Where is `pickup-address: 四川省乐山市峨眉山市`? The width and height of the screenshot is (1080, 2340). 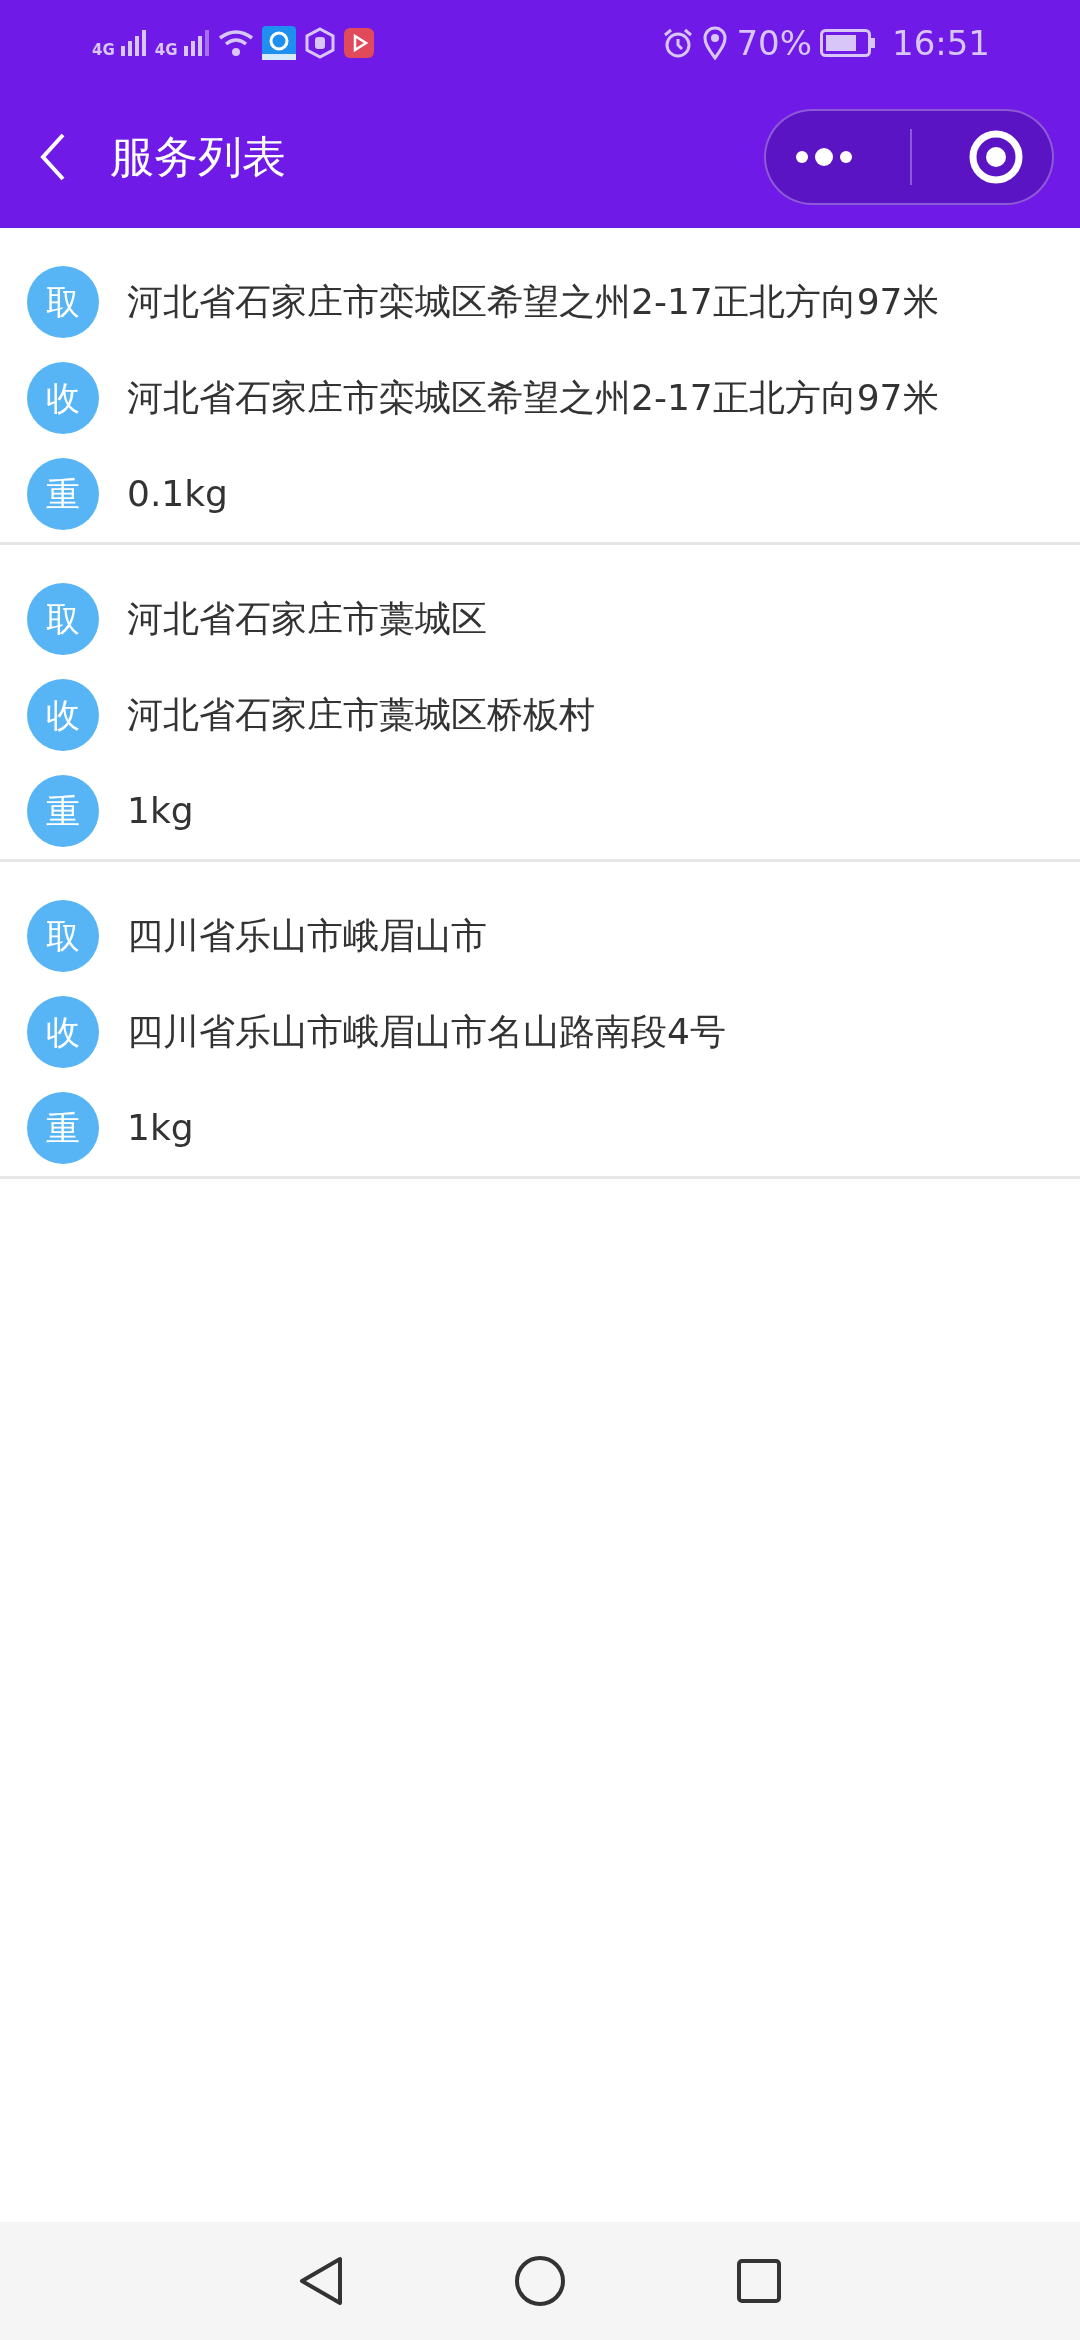 pickup-address: 四川省乐山市峨眉山市 is located at coordinates (307, 936).